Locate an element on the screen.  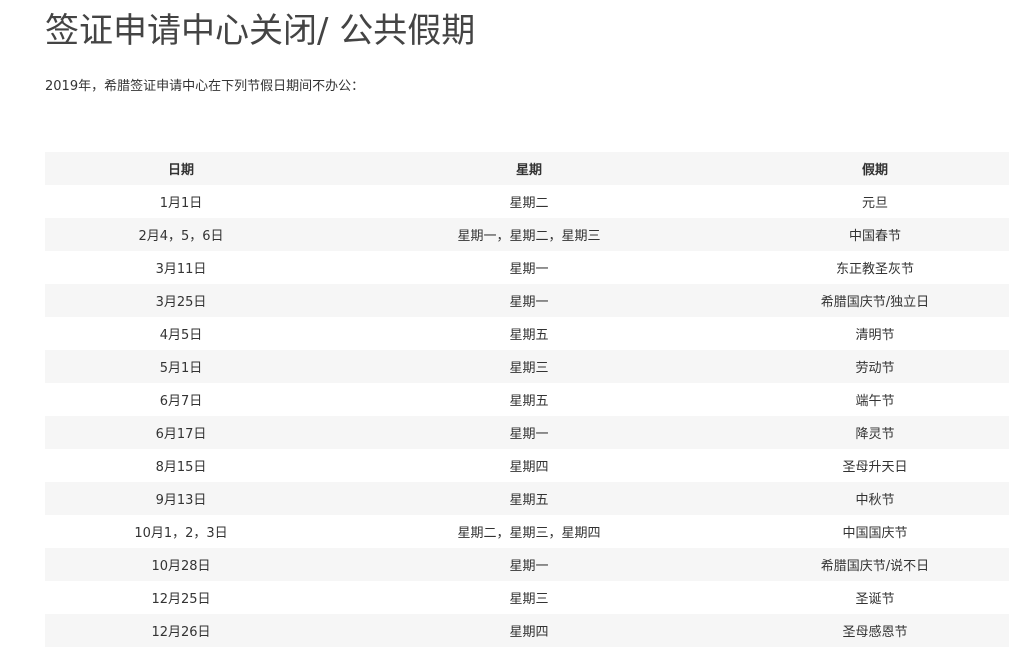
date-cell: 10月1，2，3日 is located at coordinates (181, 533).